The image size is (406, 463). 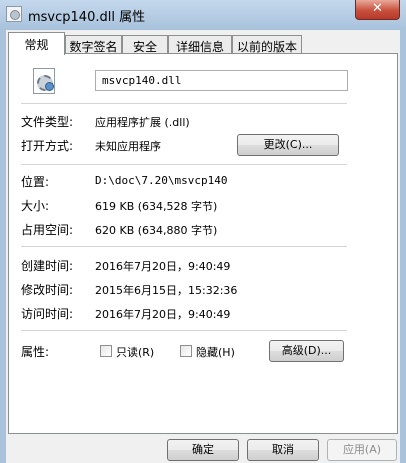 What do you see at coordinates (87, 17) in the screenshot?
I see `window-title: msvcp140.dll 属性` at bounding box center [87, 17].